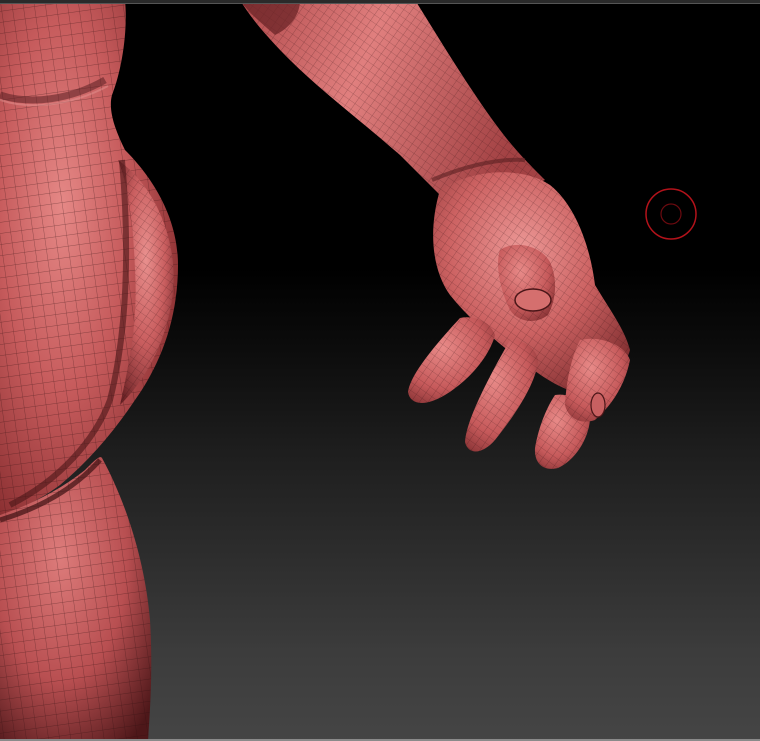 The width and height of the screenshot is (760, 741). What do you see at coordinates (671, 214) in the screenshot?
I see `brush-cursor-icon` at bounding box center [671, 214].